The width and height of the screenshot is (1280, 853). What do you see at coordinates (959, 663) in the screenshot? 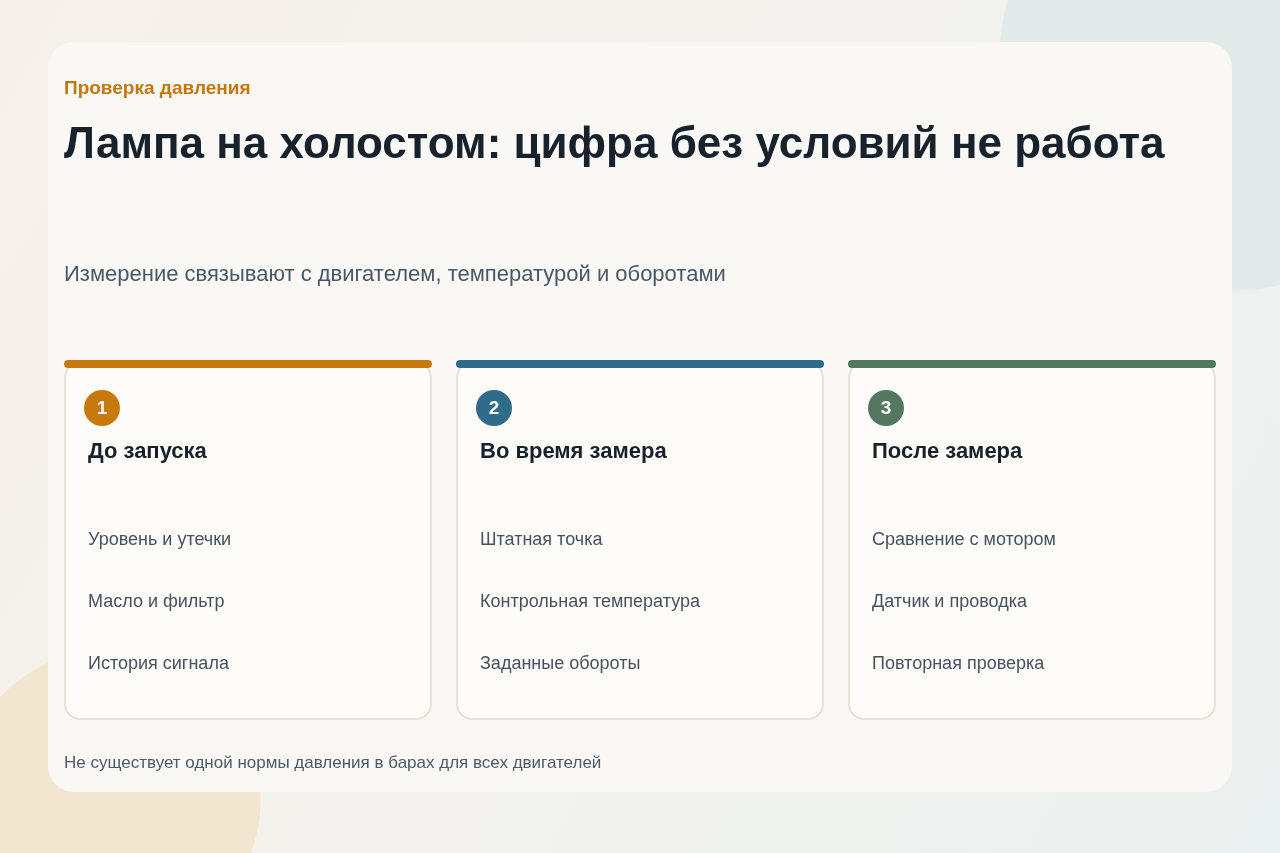
I see `checklist-item: Повторная проверка` at bounding box center [959, 663].